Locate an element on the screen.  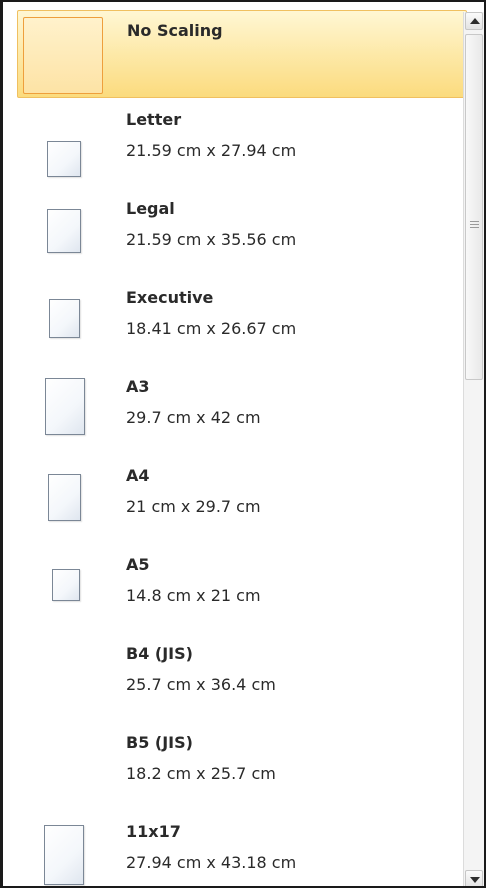
list-item-a5: A5 14.8 cm x 21 cm is located at coordinates (242, 588).